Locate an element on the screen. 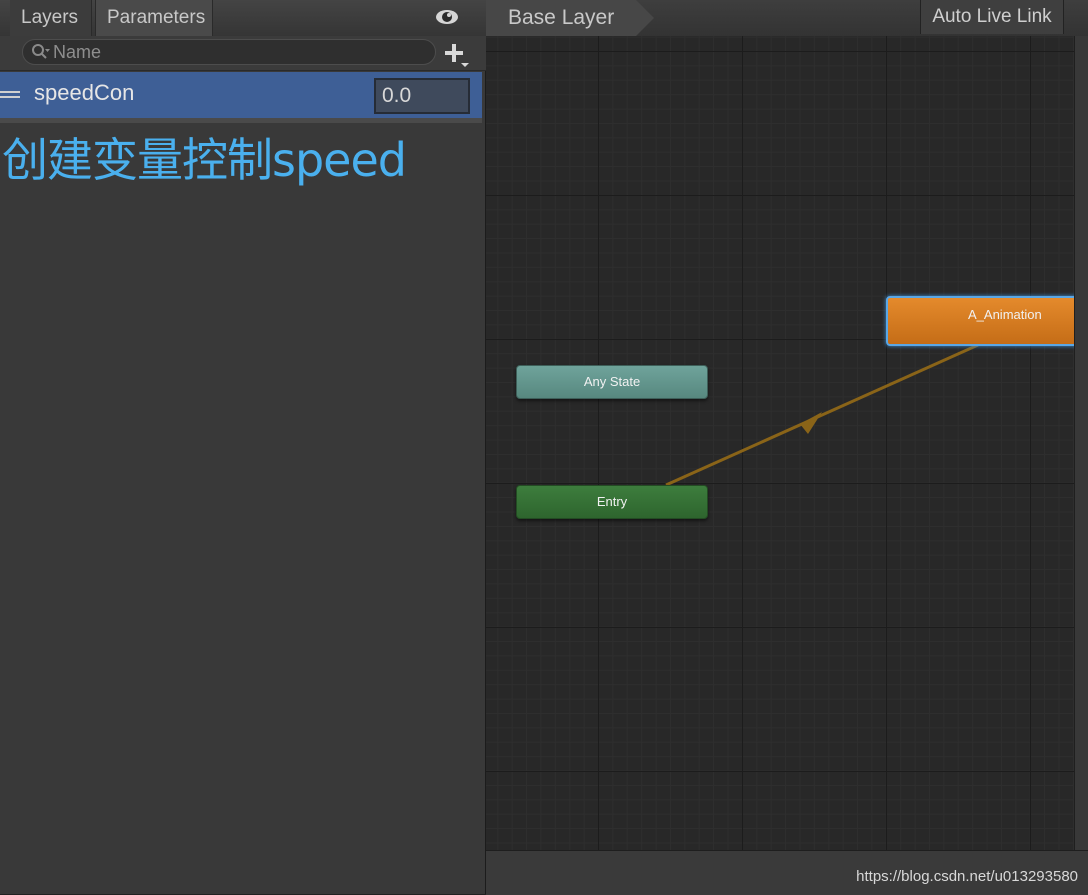 The height and width of the screenshot is (895, 1088). parameter-row-speedcon: speedCon is located at coordinates (241, 97).